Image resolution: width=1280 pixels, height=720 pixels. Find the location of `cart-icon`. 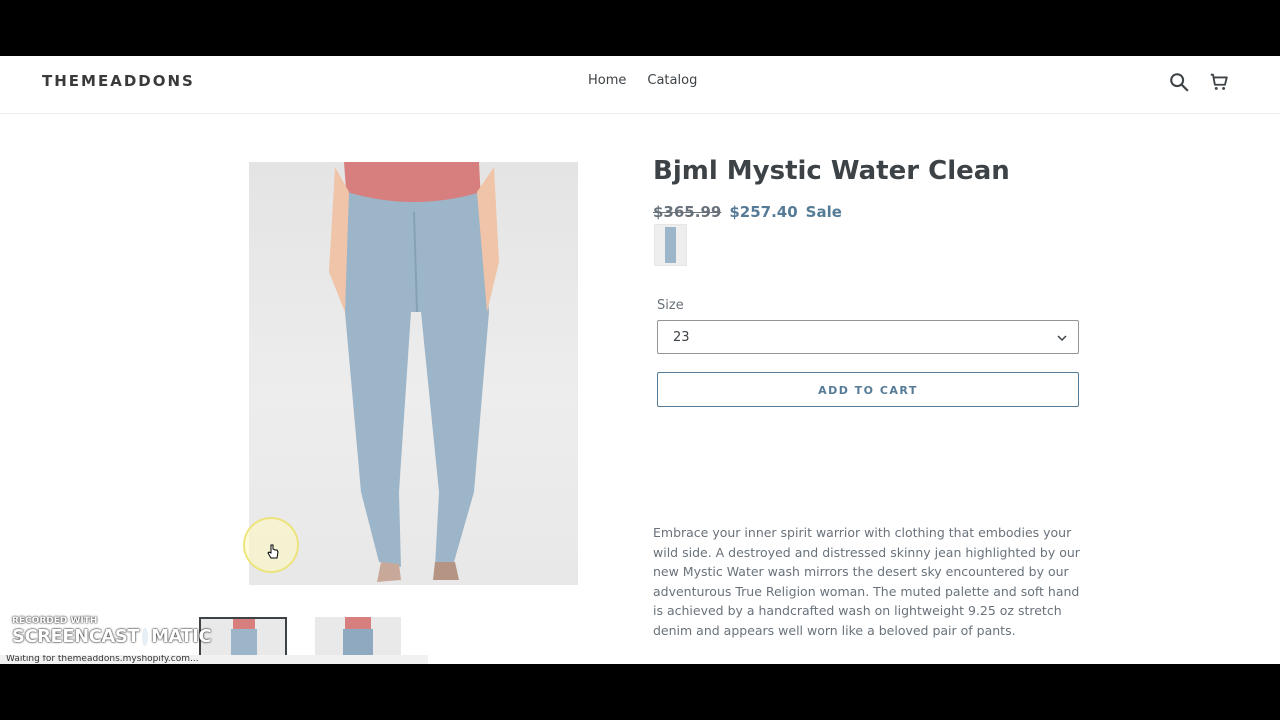

cart-icon is located at coordinates (1219, 82).